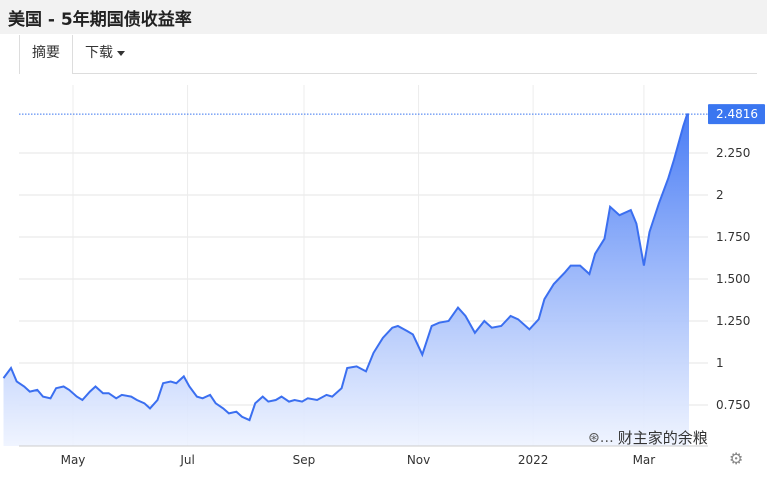  Describe the element at coordinates (304, 460) in the screenshot. I see `x-tick-label: Sep` at that location.